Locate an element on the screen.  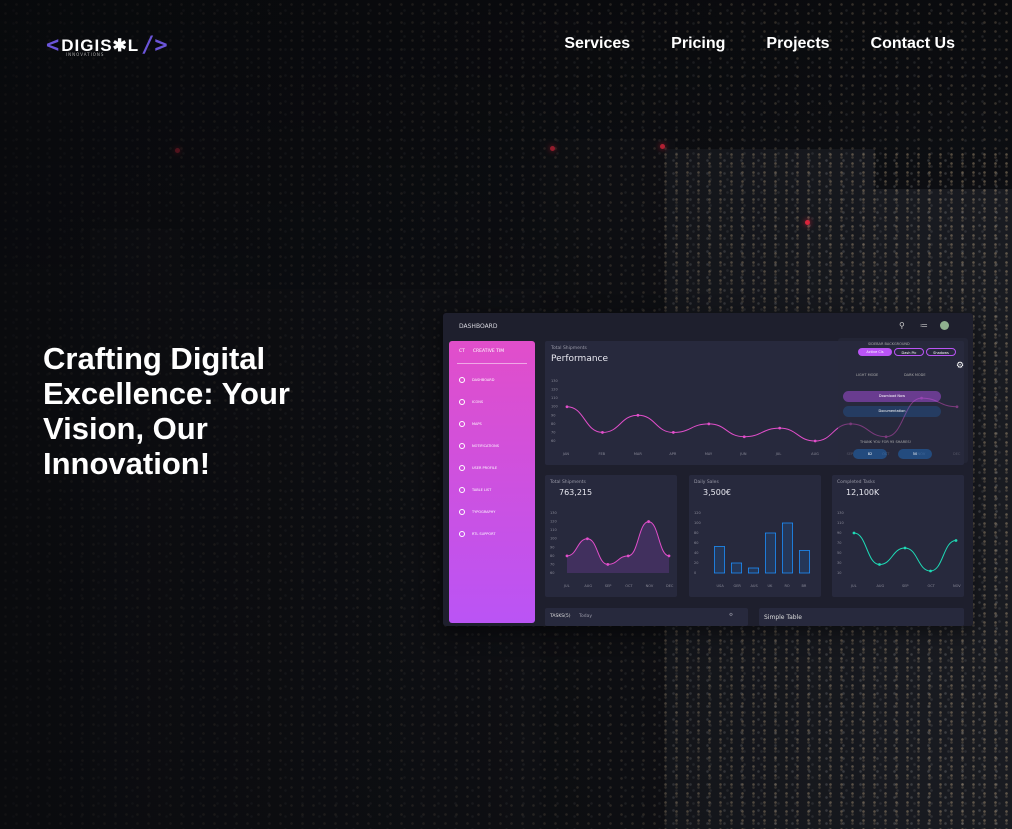
settings-tab: Shadows is located at coordinates (941, 352).